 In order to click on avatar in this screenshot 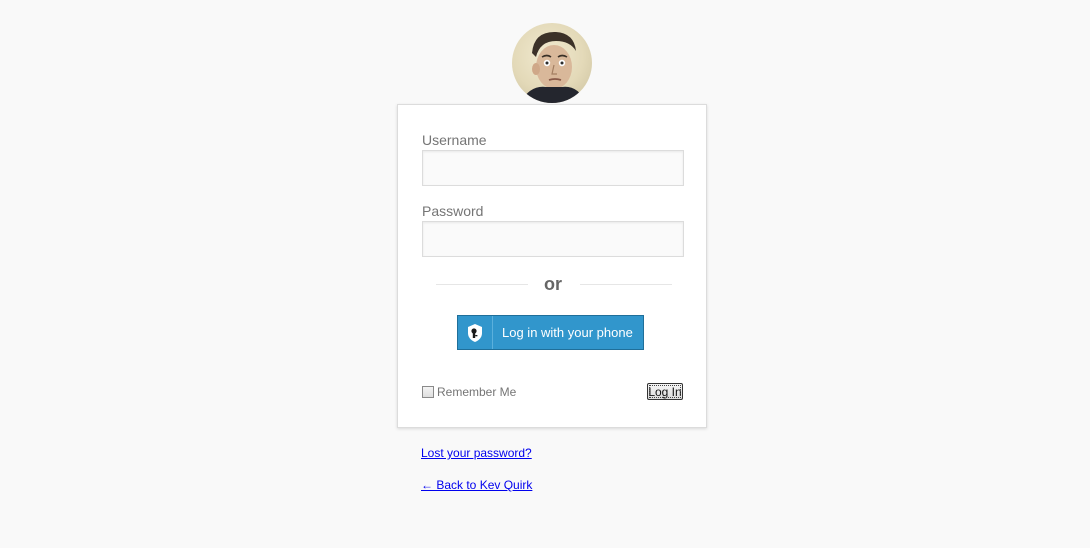, I will do `click(552, 63)`.